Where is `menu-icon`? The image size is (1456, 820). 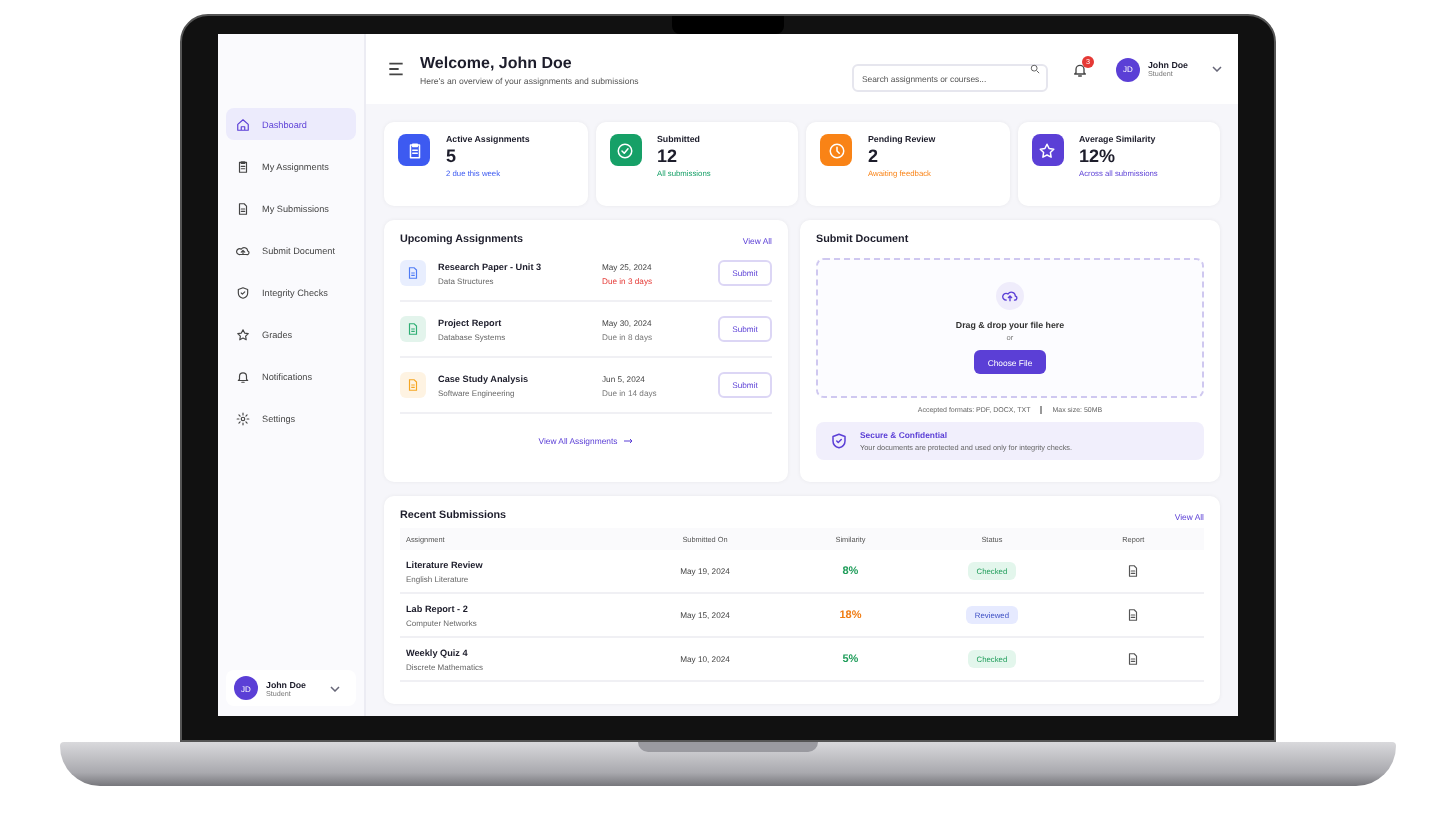 menu-icon is located at coordinates (396, 69).